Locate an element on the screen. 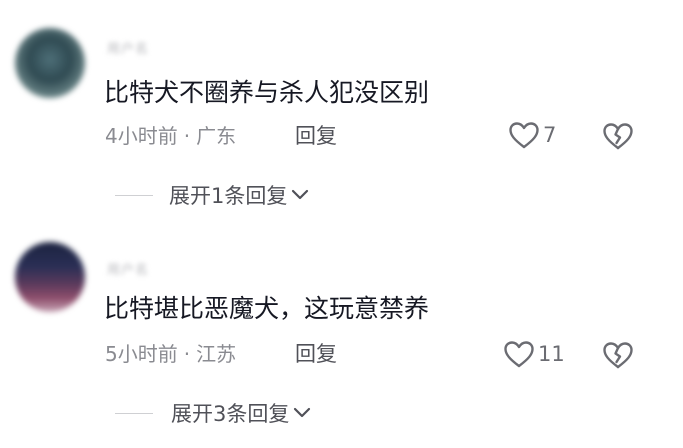 The image size is (683, 448). expand-replies-button: 展开1条回复 is located at coordinates (212, 195).